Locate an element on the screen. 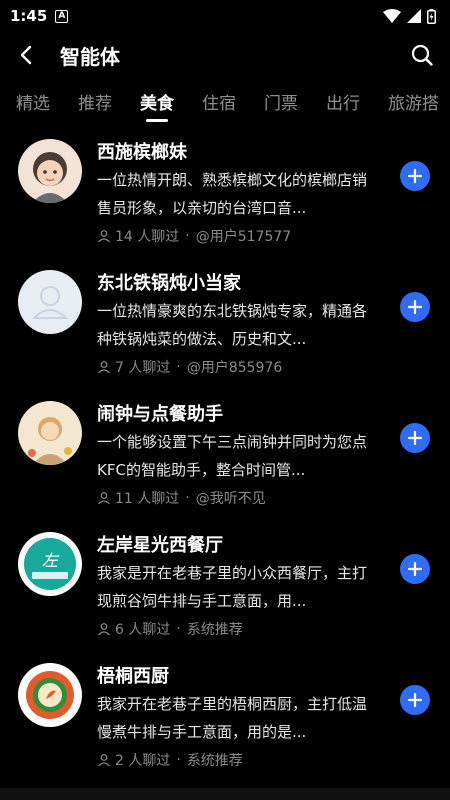  agent-meta: 14 人聊过 · @用户517577 is located at coordinates (194, 236).